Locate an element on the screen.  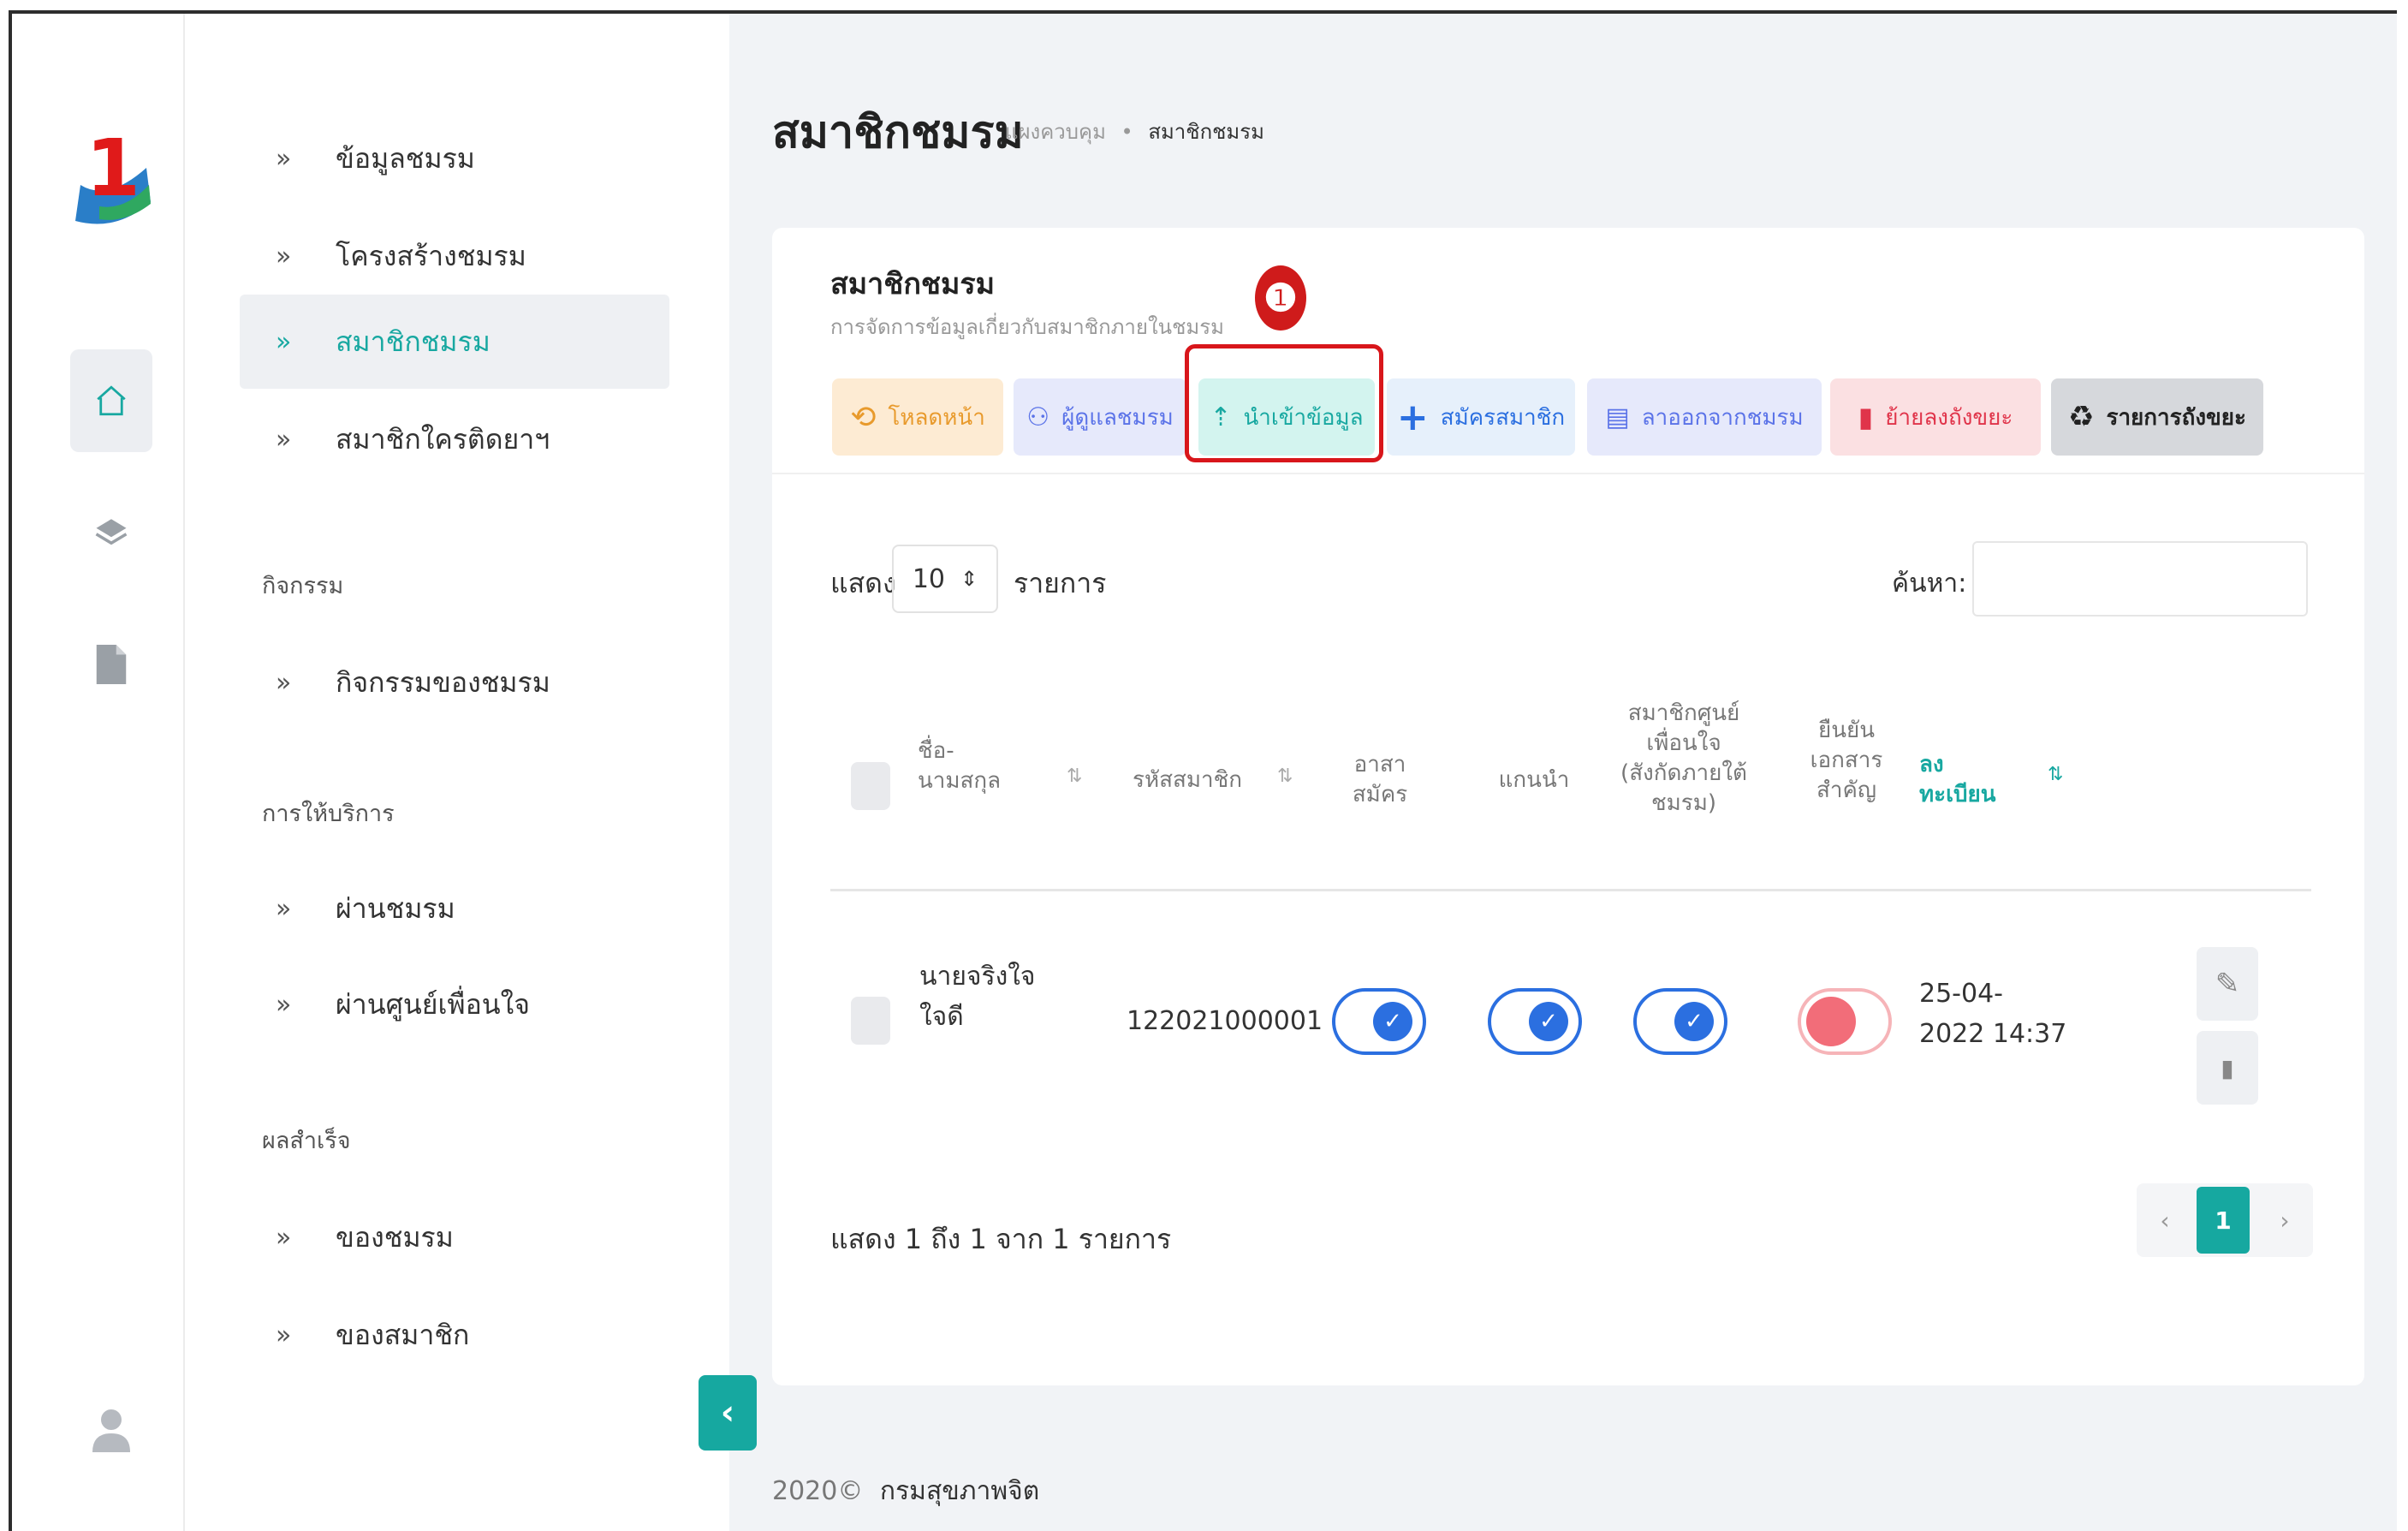
member-id: 122021000001 is located at coordinates (1225, 1021).